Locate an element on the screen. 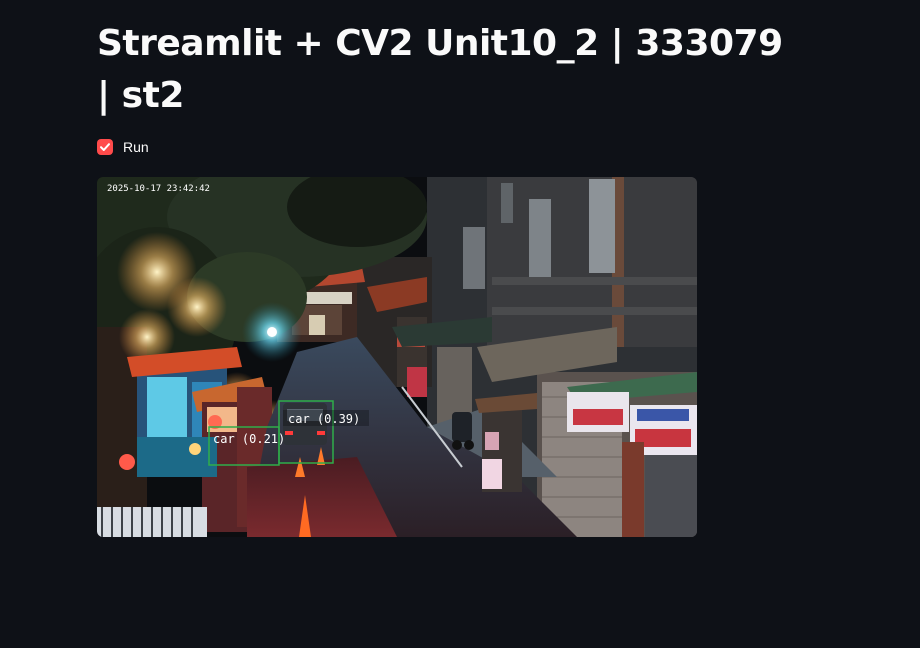 Image resolution: width=920 pixels, height=648 pixels. page-title: Streamlit + CV2 Unit10_2 | 333079 | st2 is located at coordinates (440, 69).